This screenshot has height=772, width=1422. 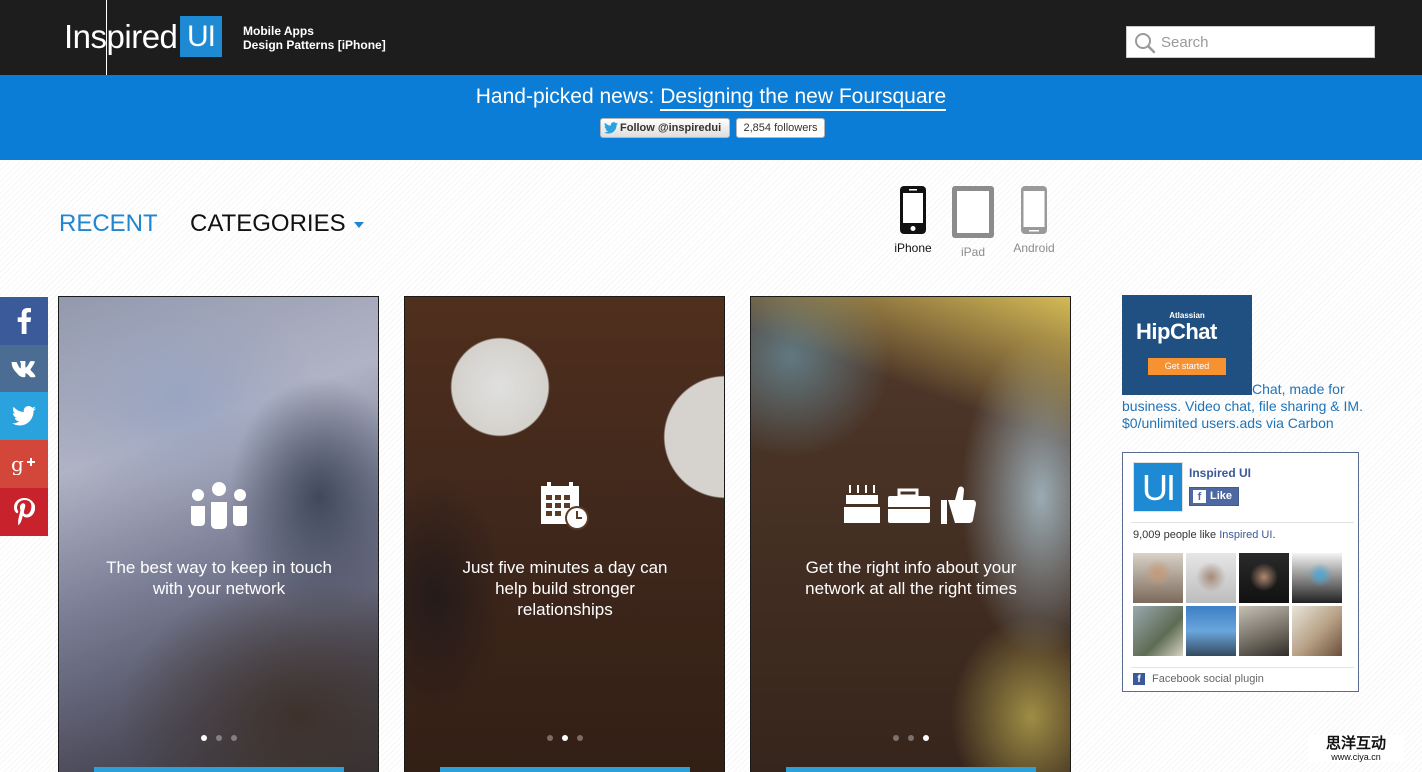 I want to click on device-iphone: iPhone, so click(x=913, y=220).